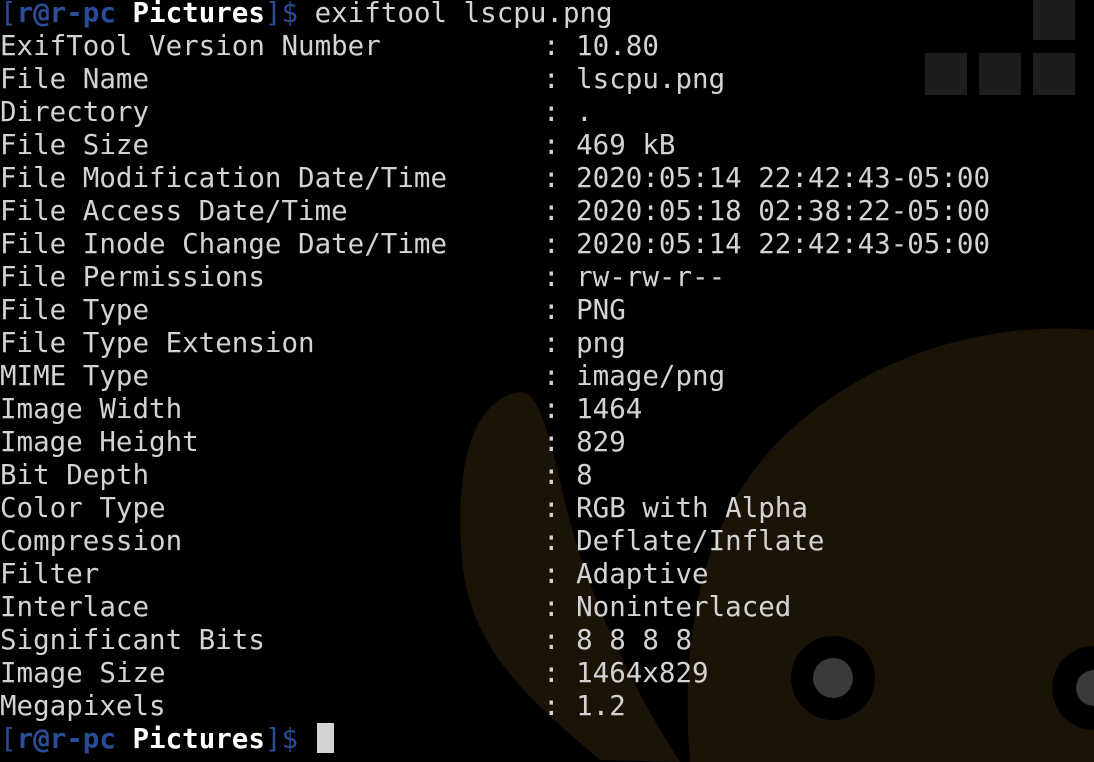 This screenshot has width=1094, height=762. Describe the element at coordinates (296, 112) in the screenshot. I see `exif-row: Directory : .` at that location.